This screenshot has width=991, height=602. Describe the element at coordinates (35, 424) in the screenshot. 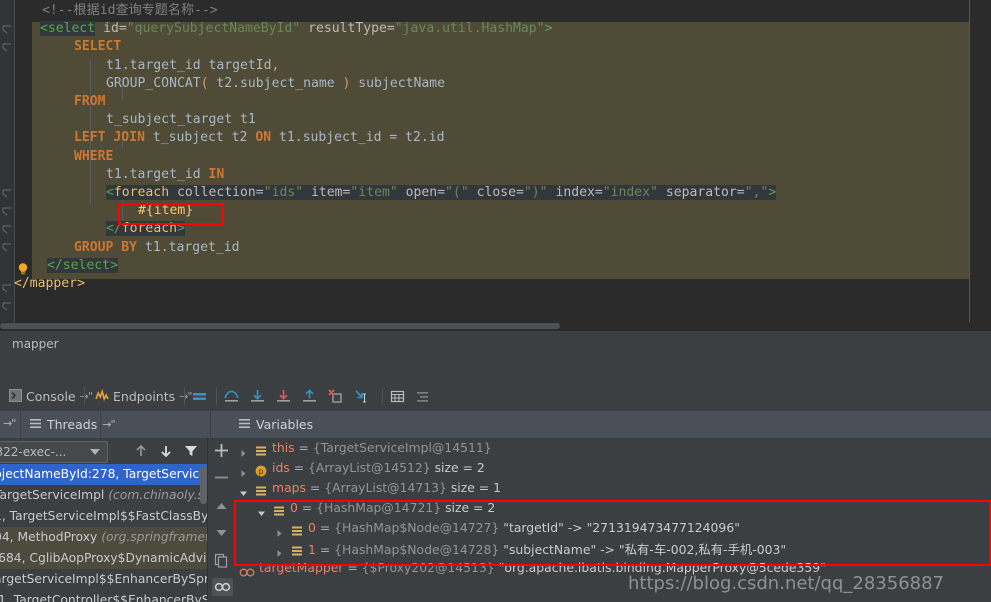

I see `threads-icon` at that location.